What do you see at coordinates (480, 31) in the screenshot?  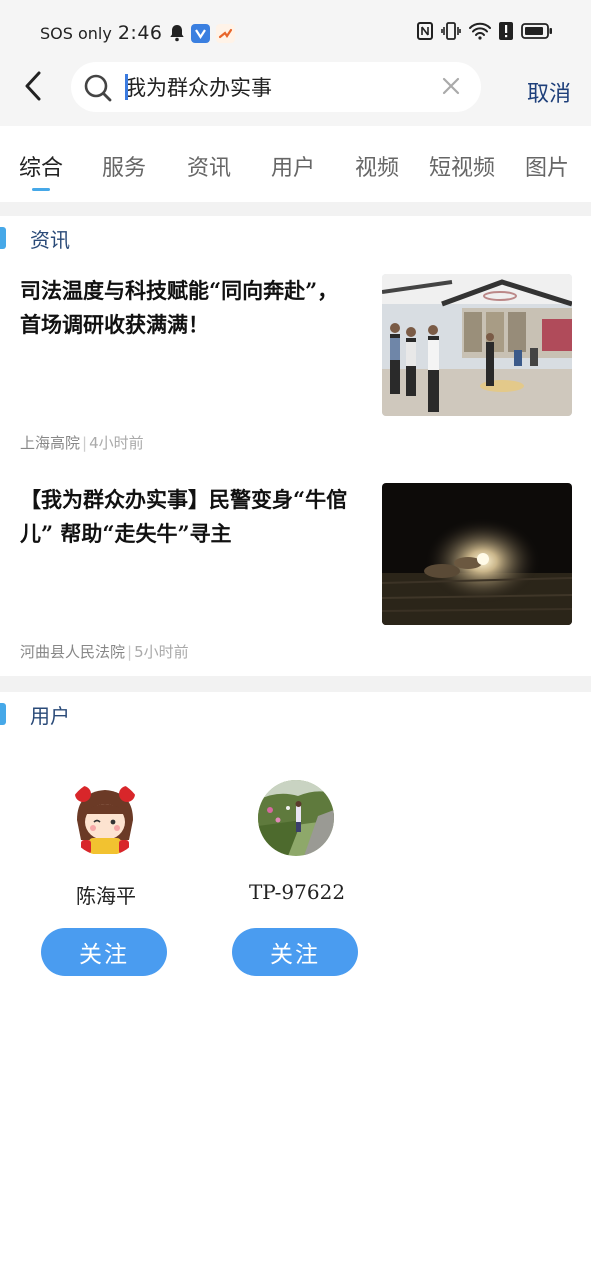 I see `wifi-icon` at bounding box center [480, 31].